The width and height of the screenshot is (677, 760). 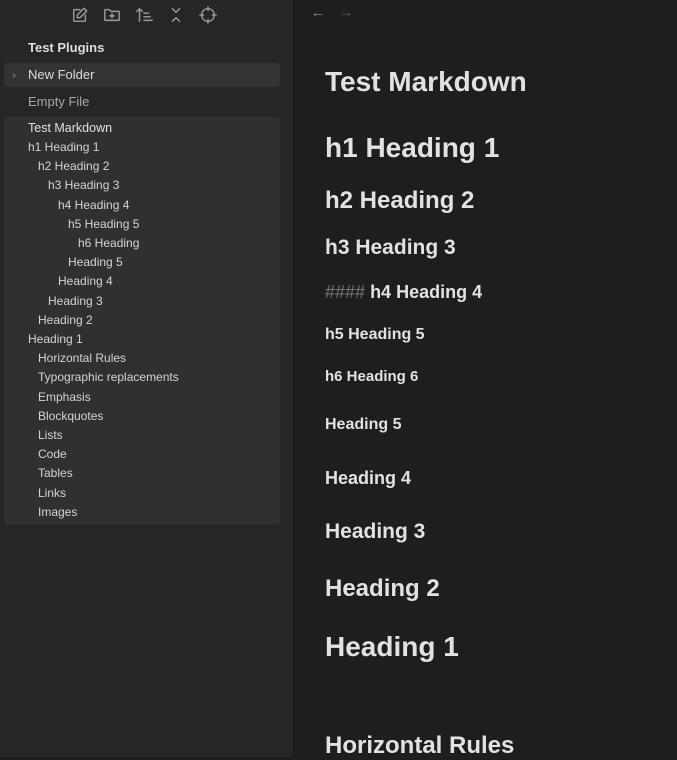 I want to click on heading-3: Heading 3, so click(x=375, y=531).